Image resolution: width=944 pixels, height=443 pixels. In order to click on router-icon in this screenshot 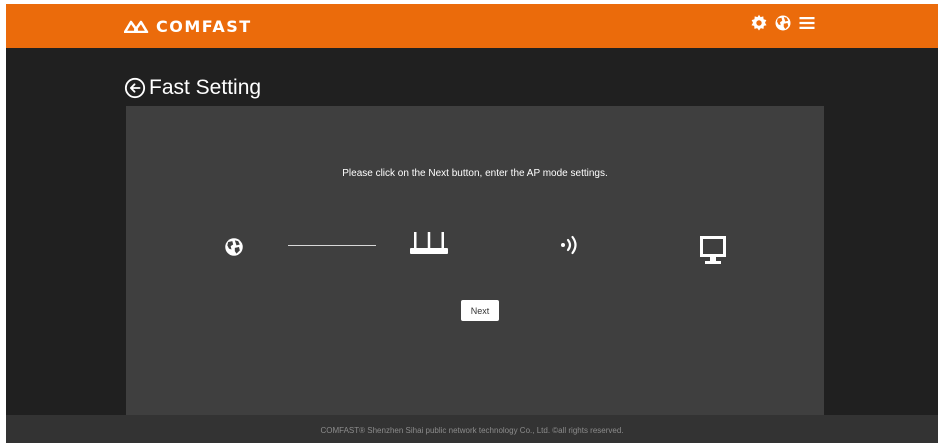, I will do `click(429, 243)`.